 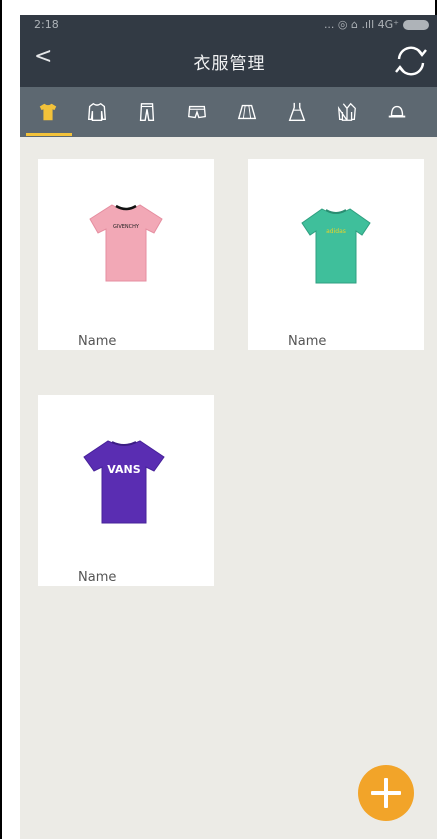 I want to click on page-title: 衣服管理, so click(x=229, y=64).